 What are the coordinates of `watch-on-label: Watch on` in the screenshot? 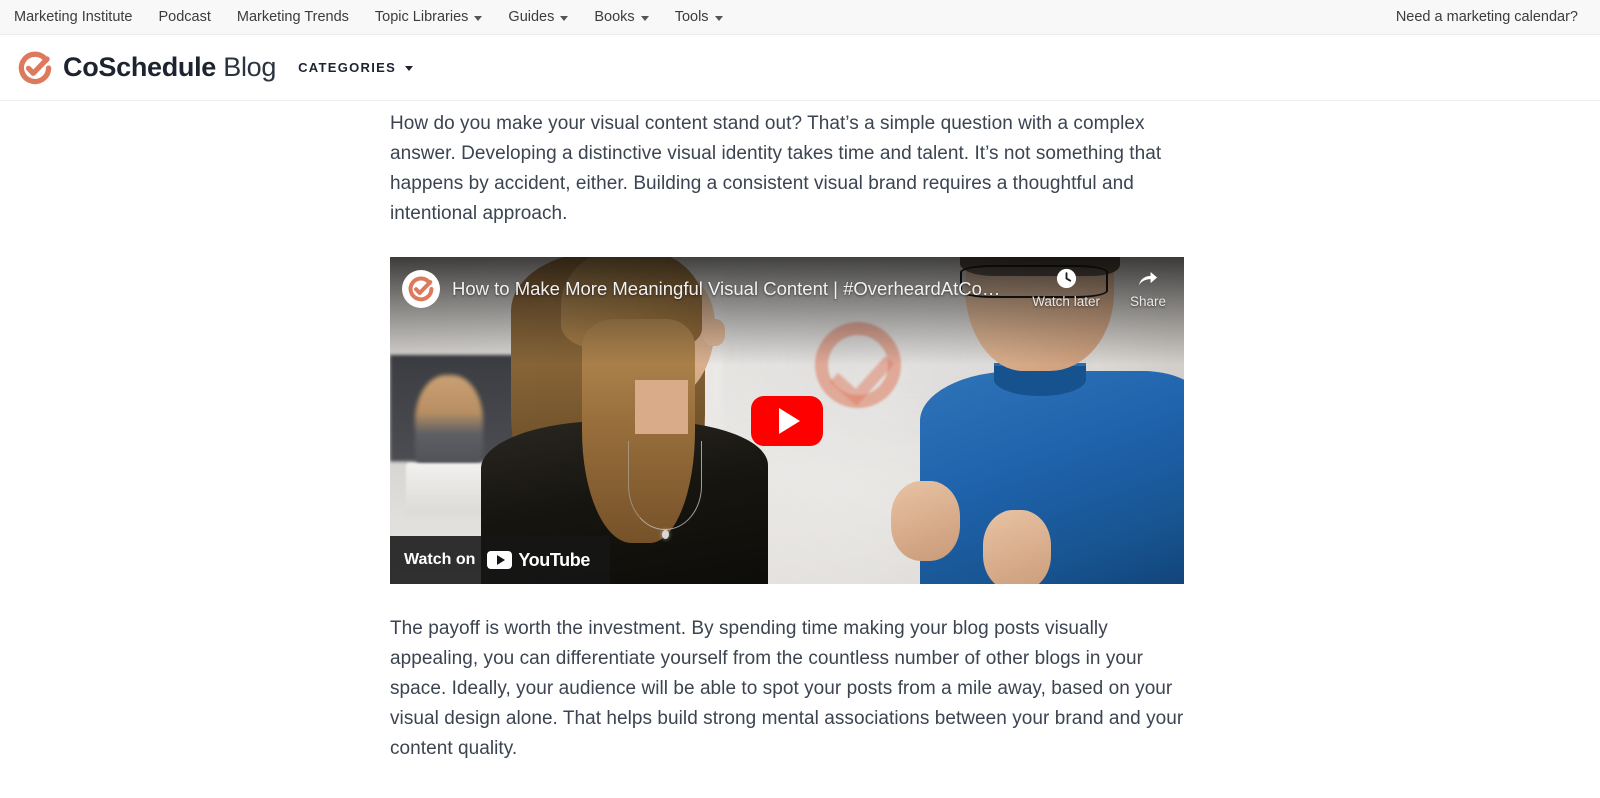 It's located at (440, 559).